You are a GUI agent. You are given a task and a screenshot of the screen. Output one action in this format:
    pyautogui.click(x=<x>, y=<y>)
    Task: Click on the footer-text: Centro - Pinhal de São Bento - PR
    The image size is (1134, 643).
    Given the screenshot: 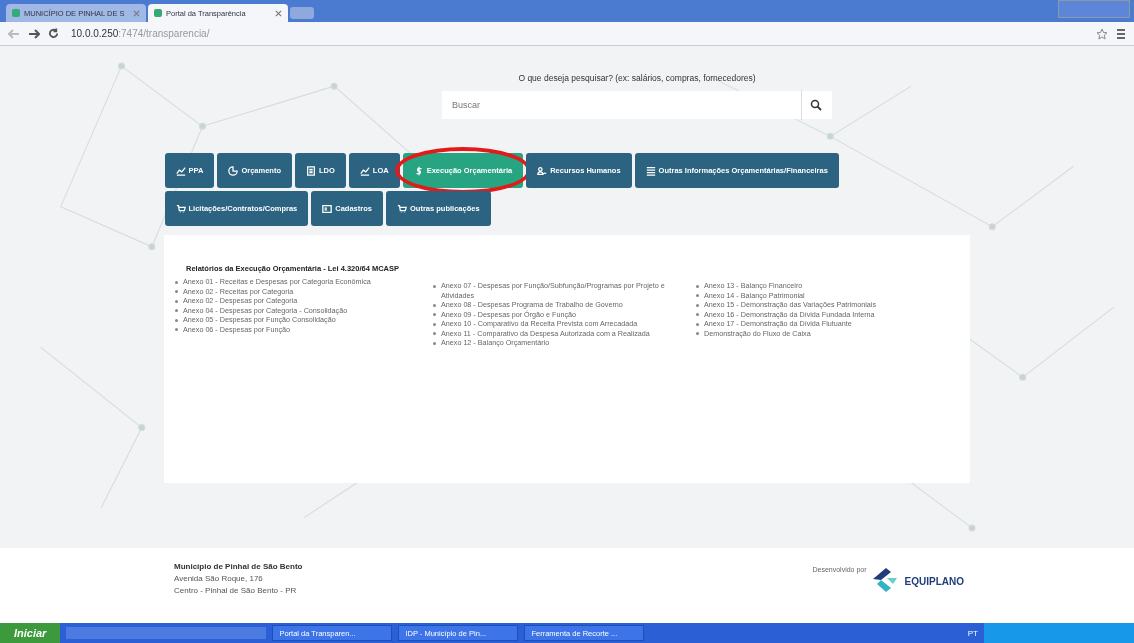 What is the action you would take?
    pyautogui.click(x=236, y=590)
    